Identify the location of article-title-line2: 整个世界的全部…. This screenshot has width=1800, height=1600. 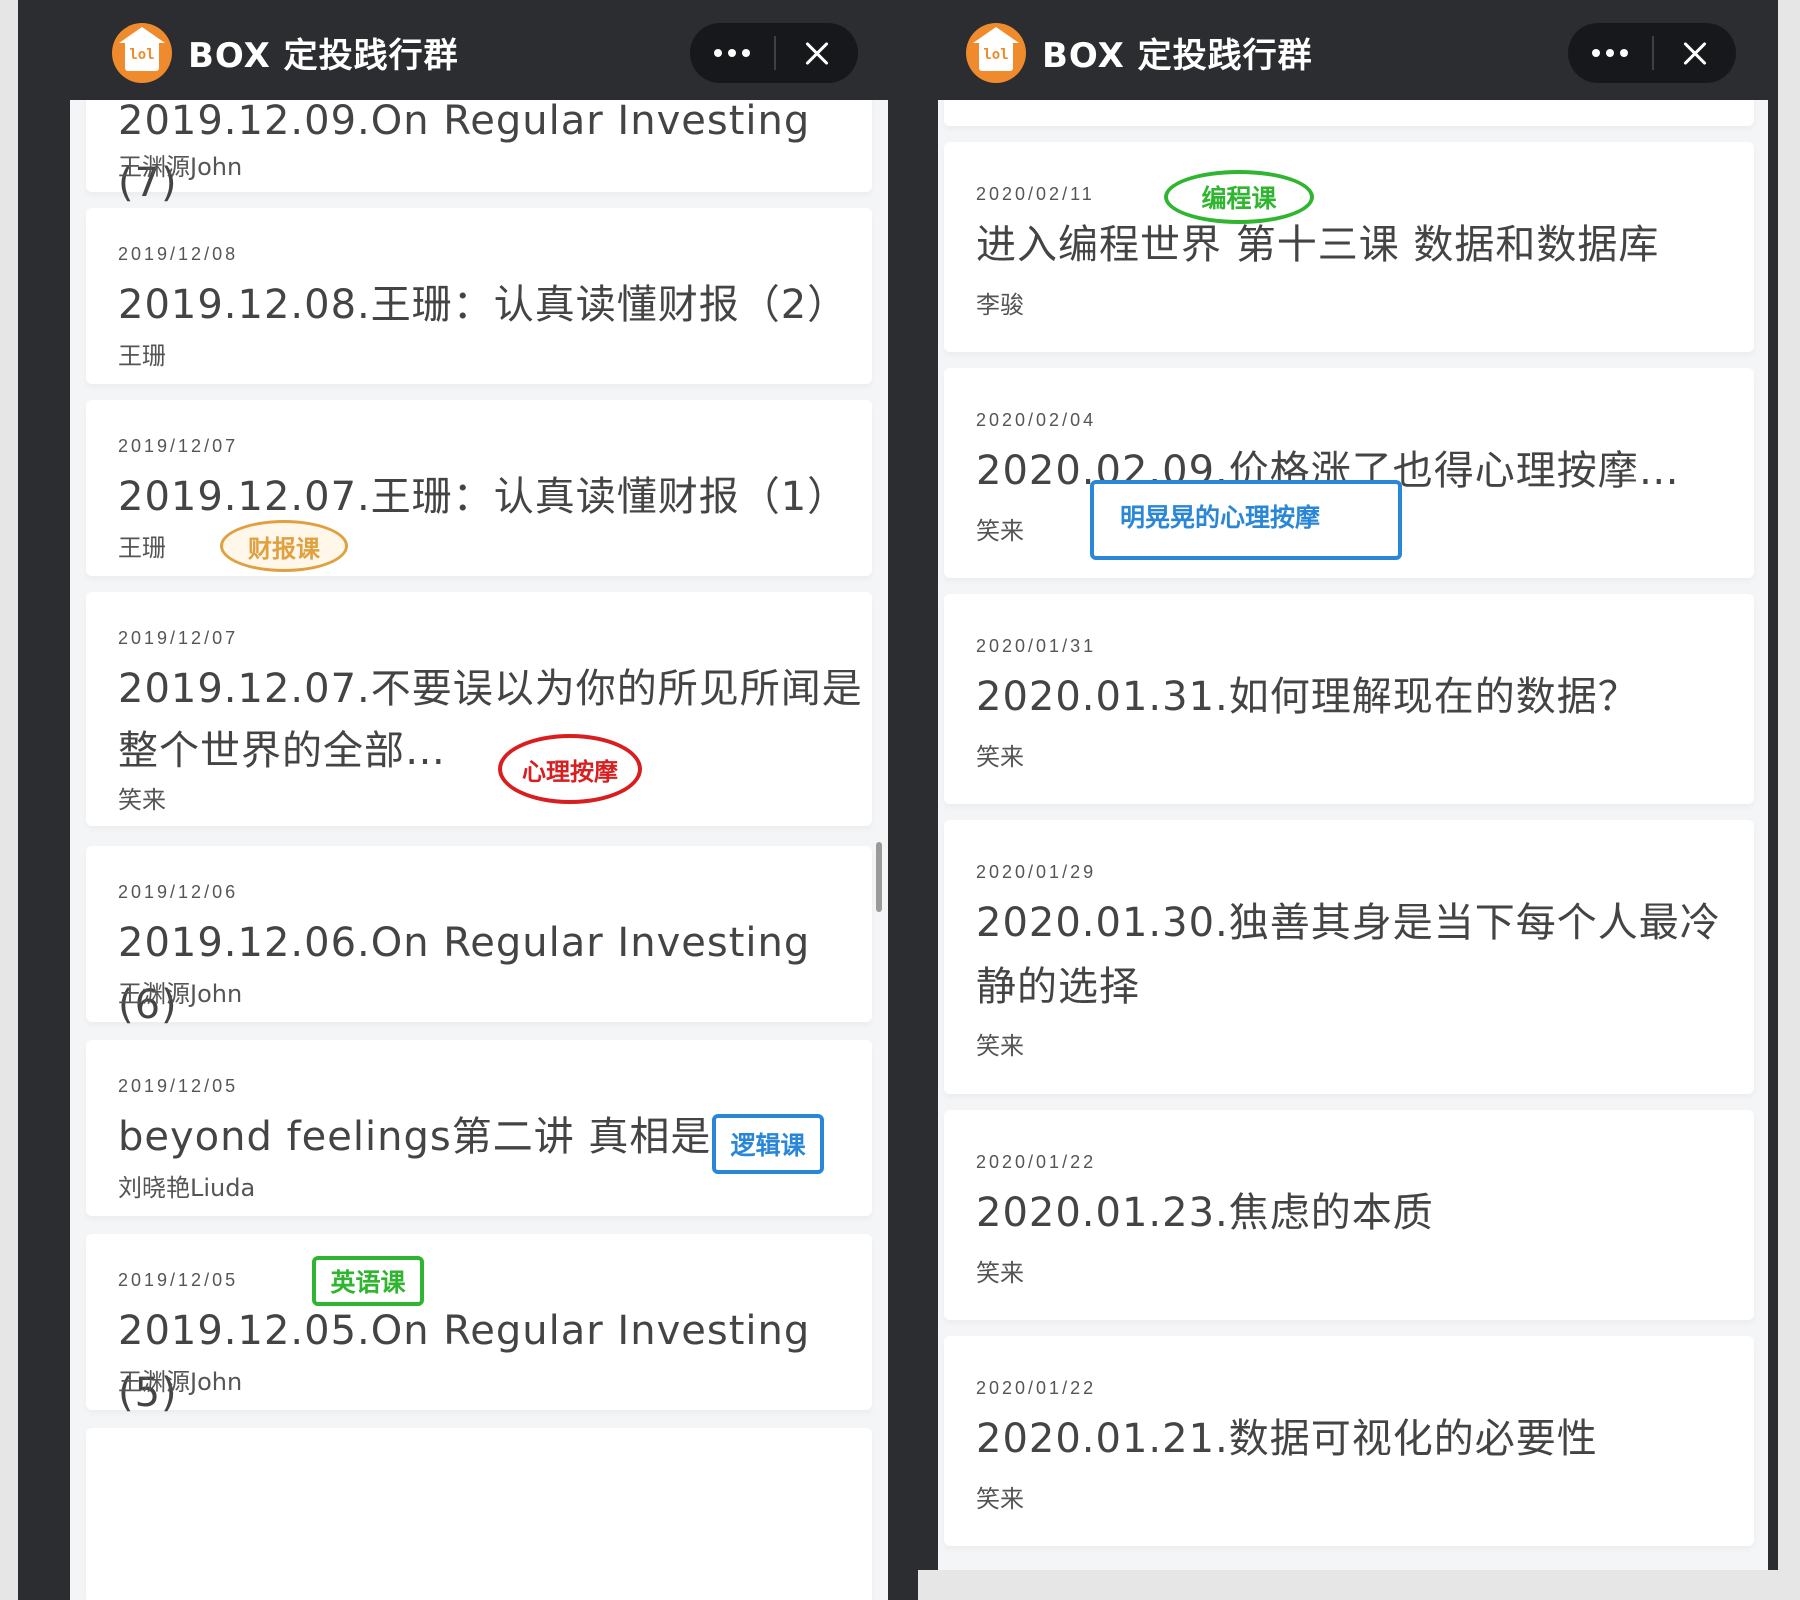
(282, 751).